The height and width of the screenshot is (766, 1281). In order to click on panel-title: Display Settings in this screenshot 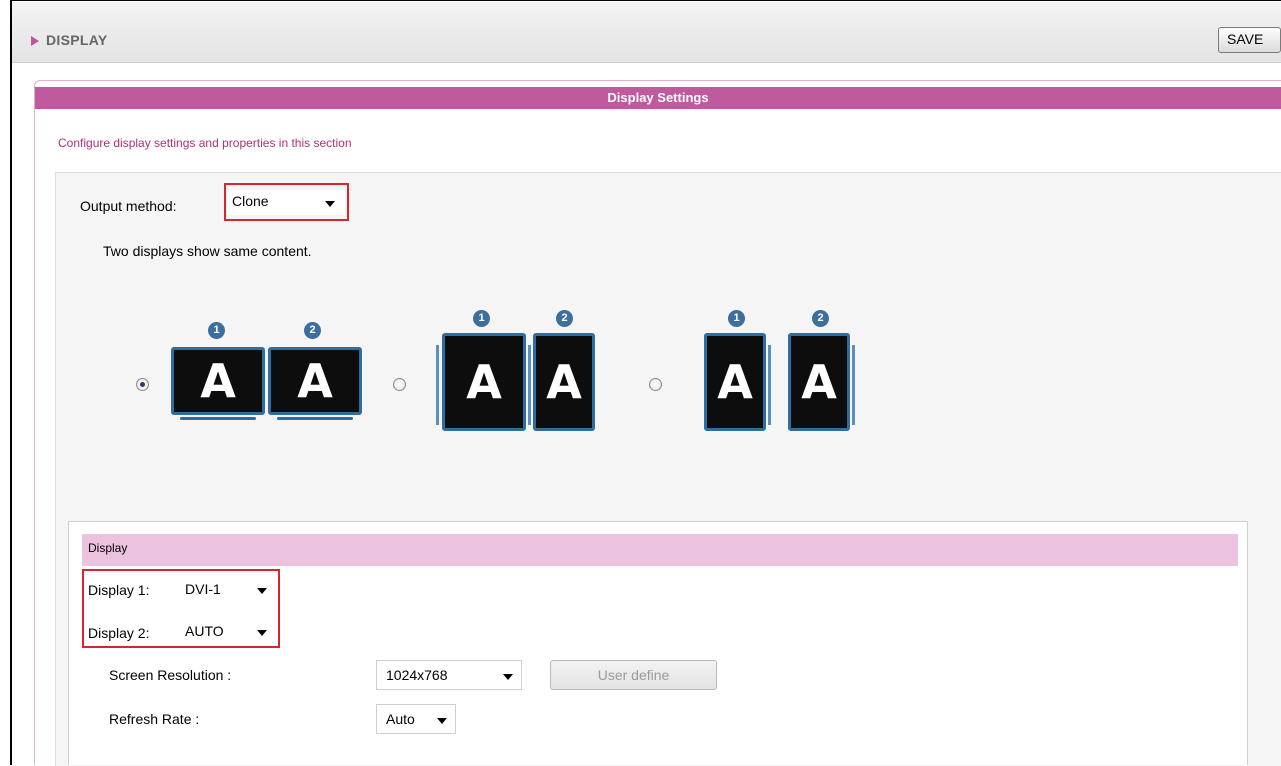, I will do `click(658, 98)`.